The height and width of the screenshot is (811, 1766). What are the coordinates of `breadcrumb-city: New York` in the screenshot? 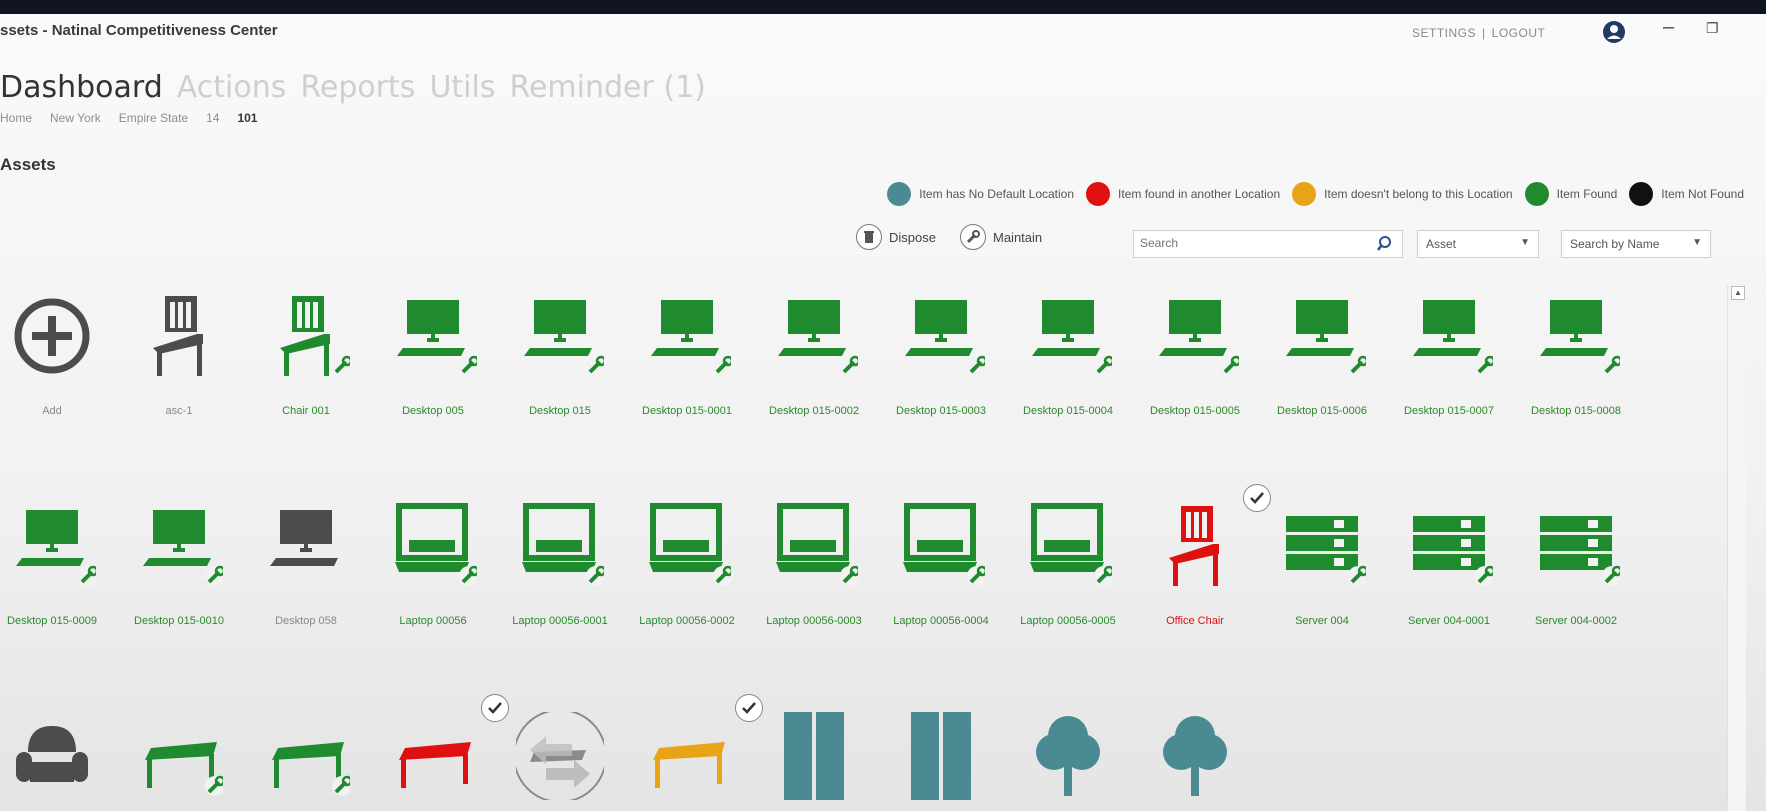 It's located at (75, 118).